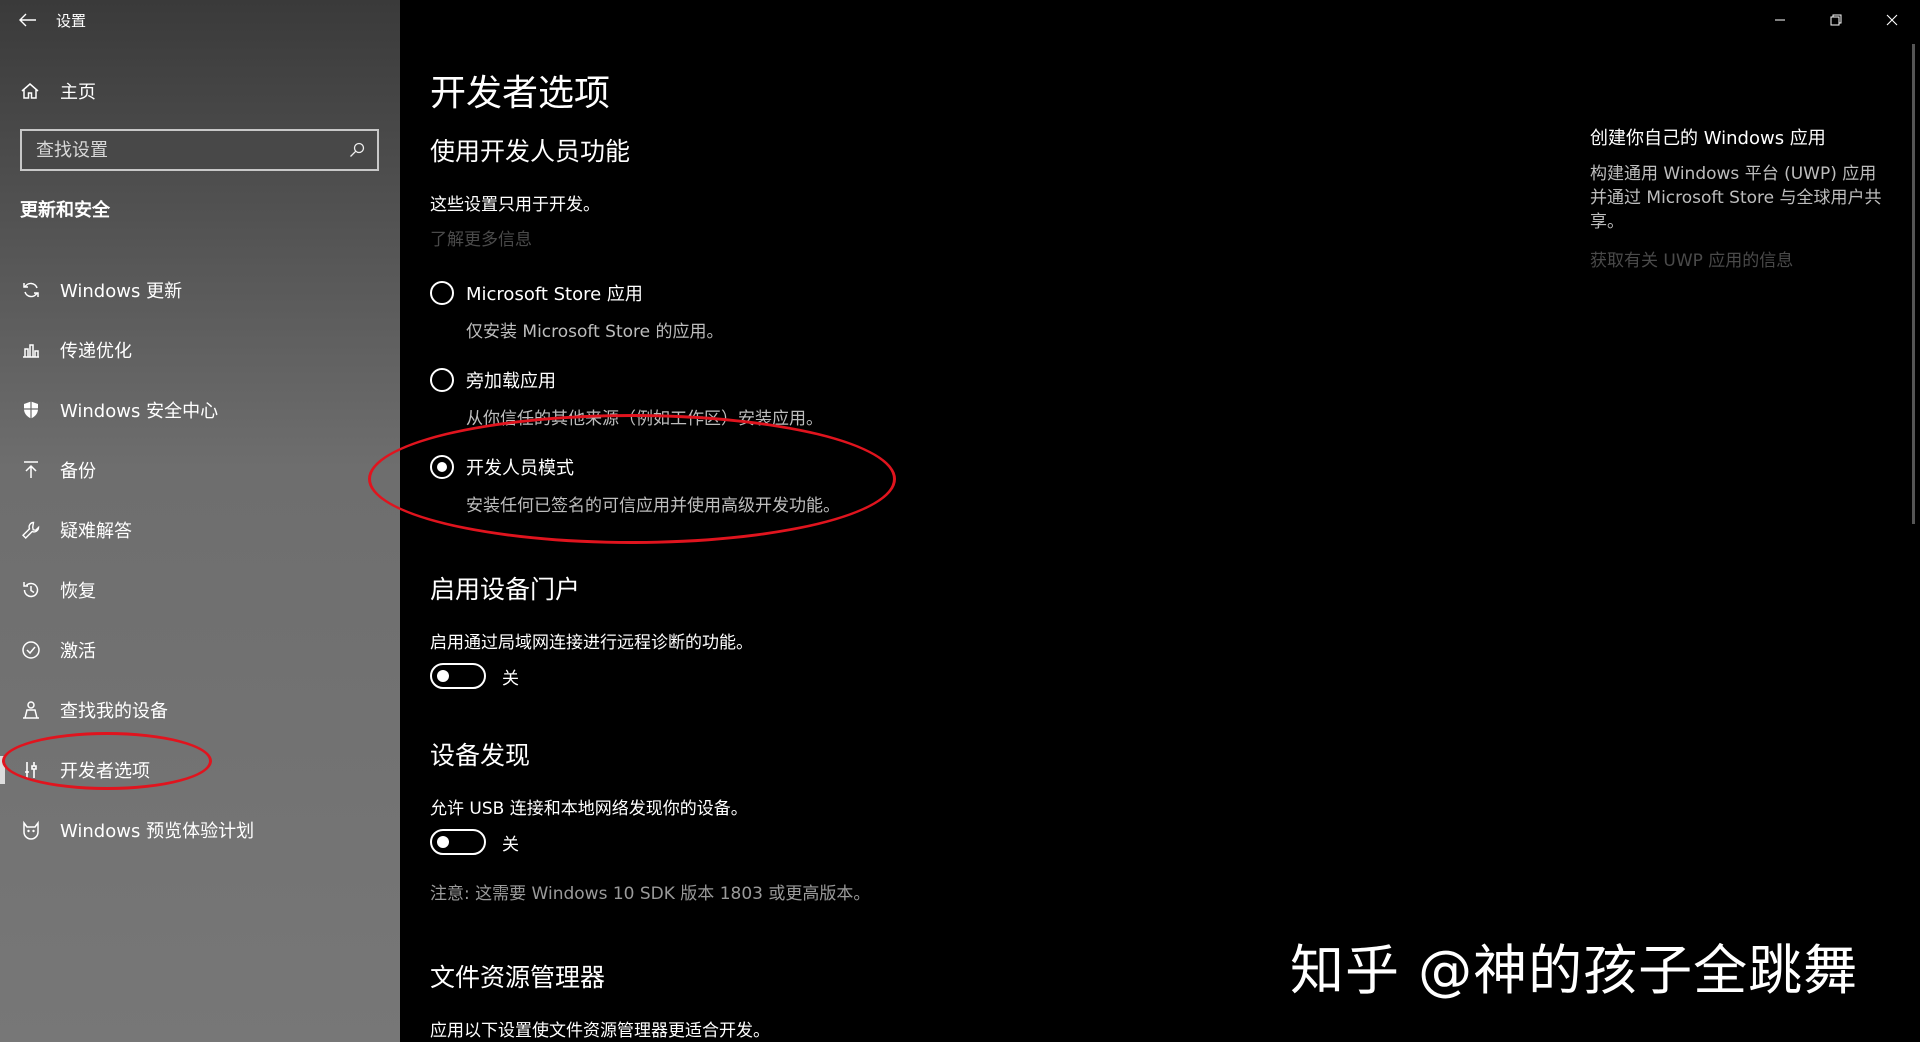  Describe the element at coordinates (31, 590) in the screenshot. I see `history-icon` at that location.